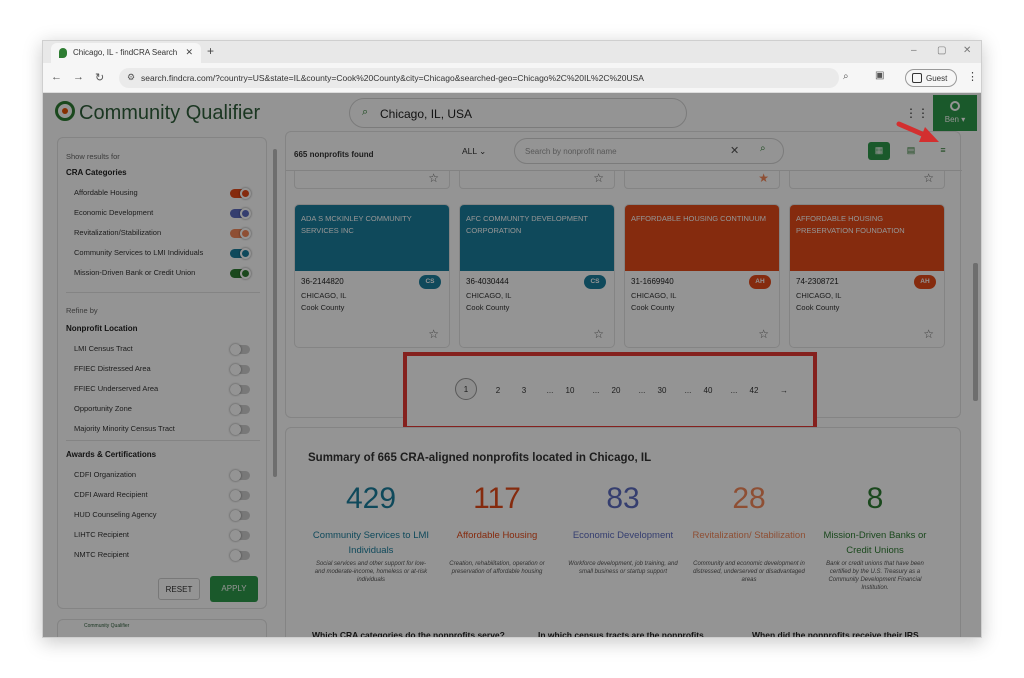 The image size is (1024, 678). I want to click on app-logo: Community Qualifier, so click(169, 113).